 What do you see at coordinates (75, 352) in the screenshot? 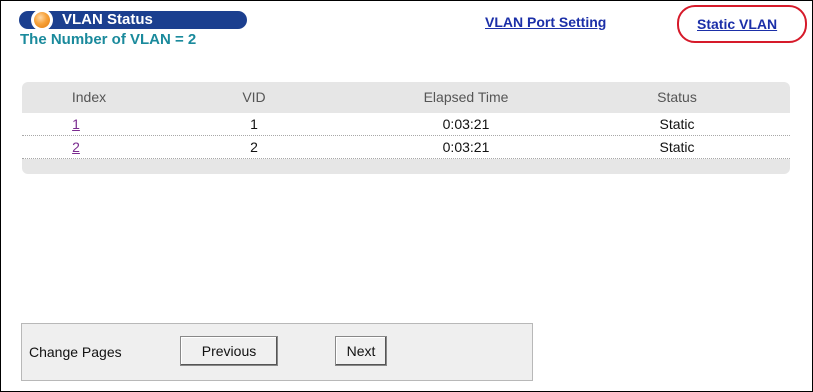
I see `change-pages-label: Change Pages` at bounding box center [75, 352].